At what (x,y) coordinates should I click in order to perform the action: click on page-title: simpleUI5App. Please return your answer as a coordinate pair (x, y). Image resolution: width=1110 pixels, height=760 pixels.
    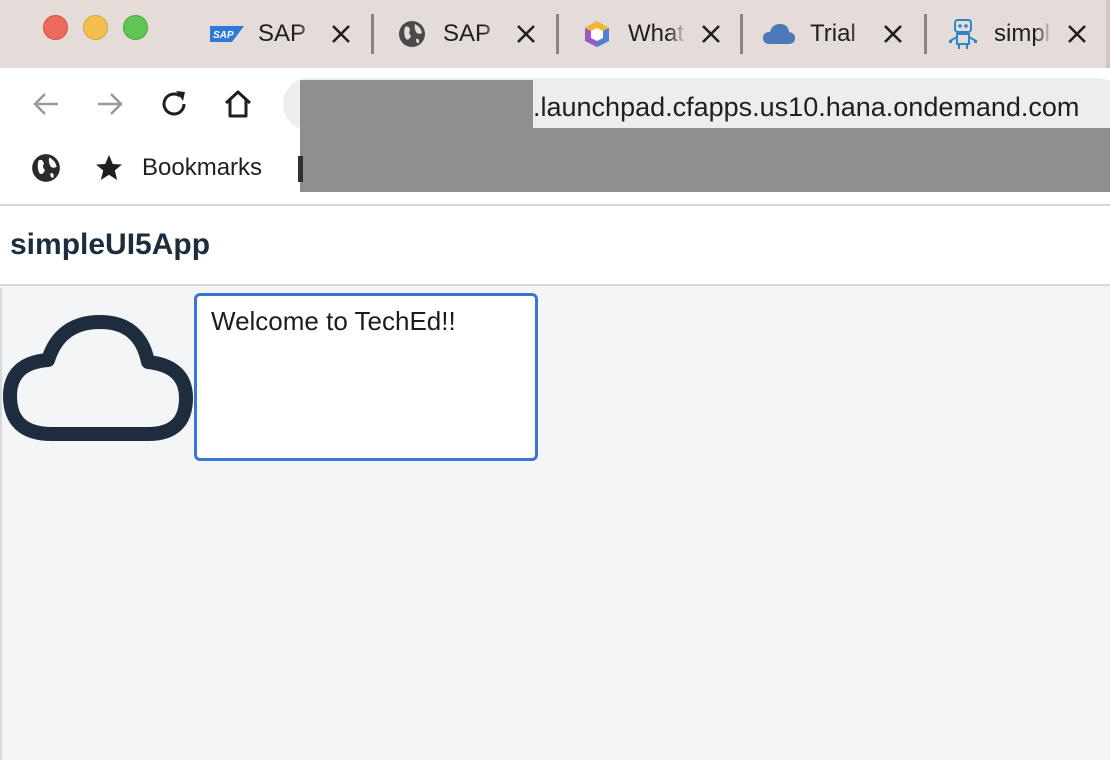
    Looking at the image, I should click on (110, 244).